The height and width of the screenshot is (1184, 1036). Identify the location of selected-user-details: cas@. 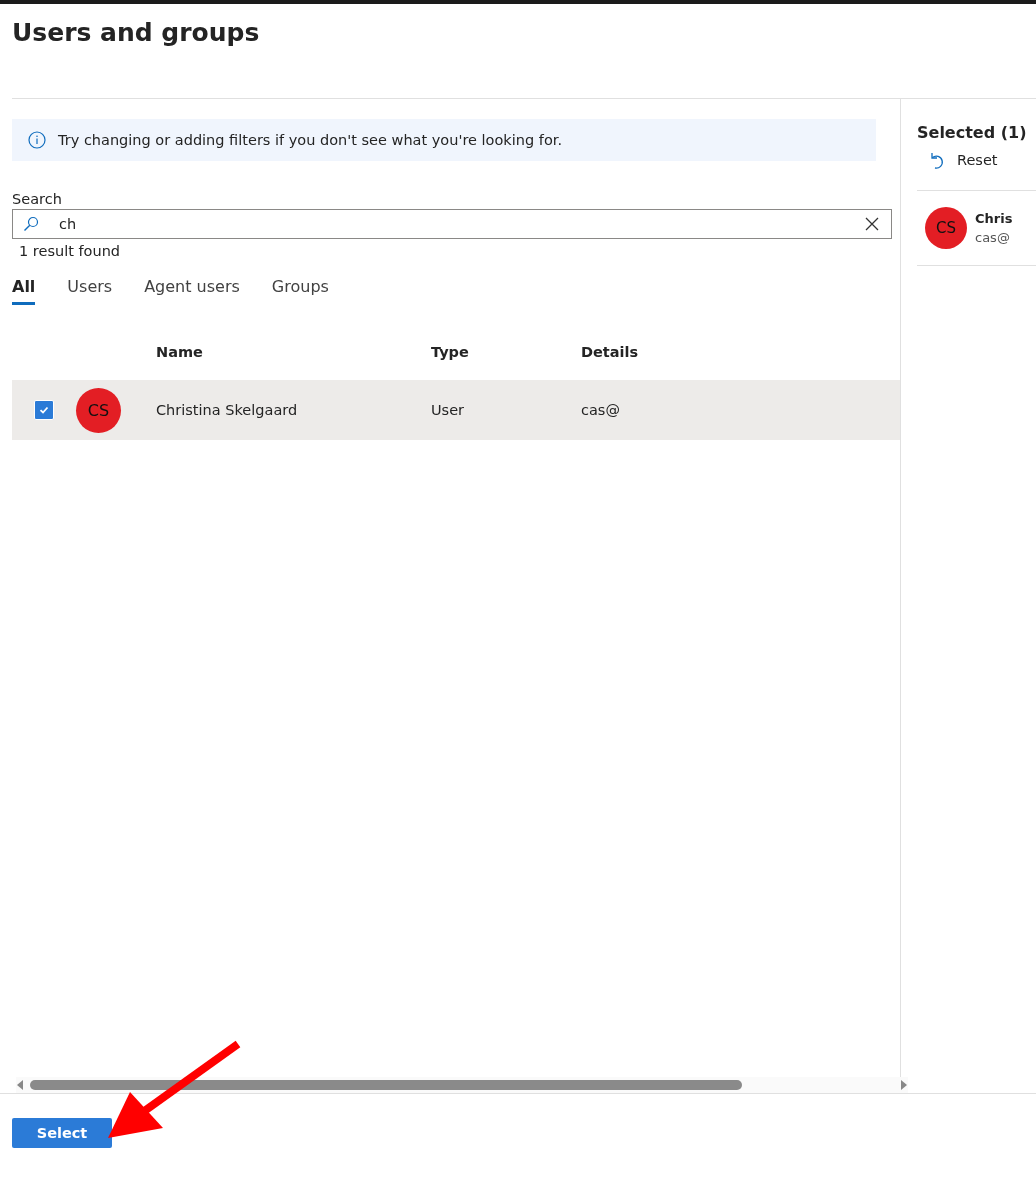
(993, 237).